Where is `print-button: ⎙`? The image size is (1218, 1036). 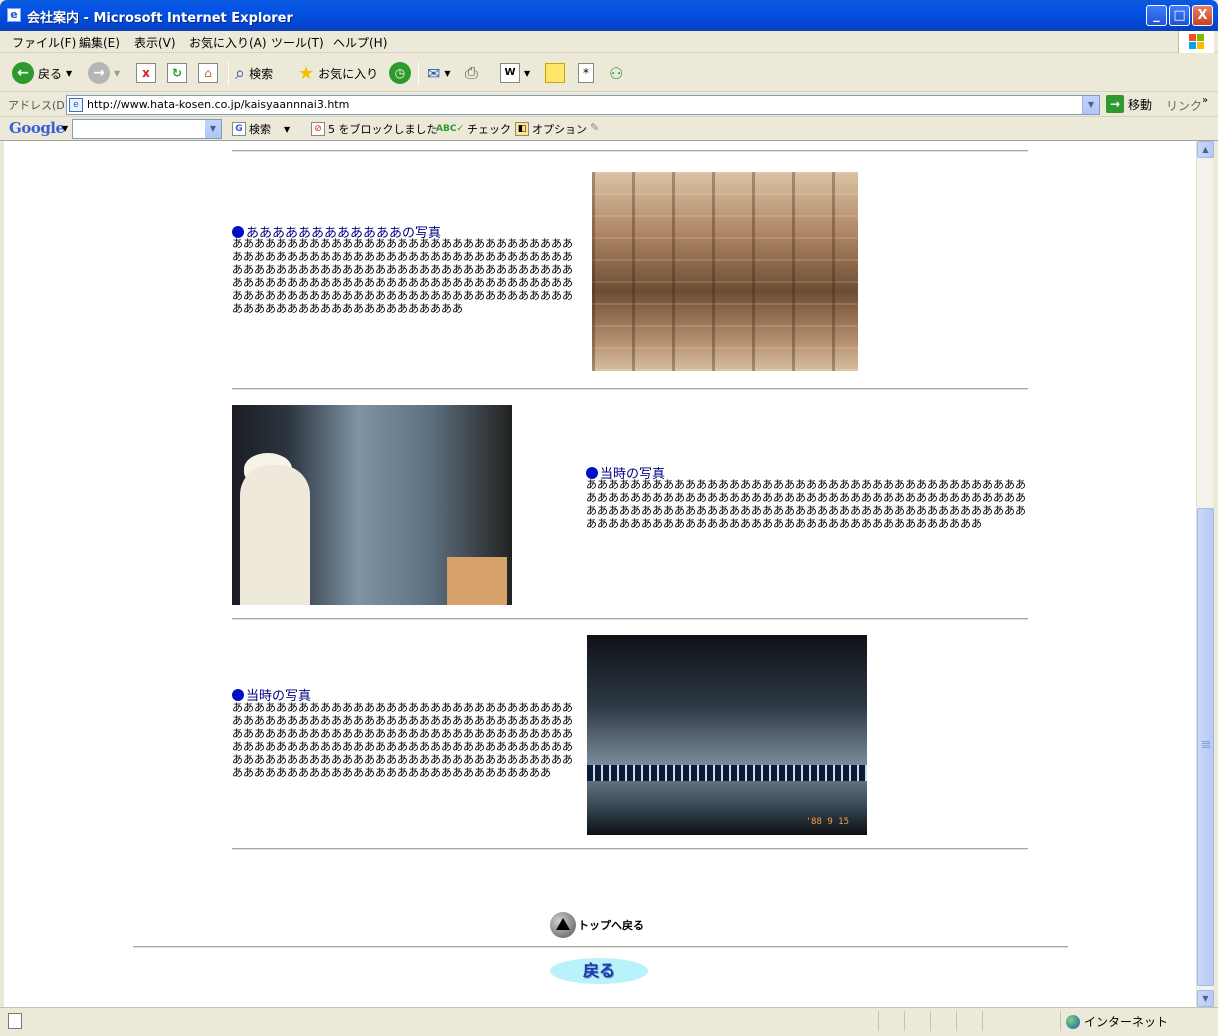
print-button: ⎙ is located at coordinates (471, 73).